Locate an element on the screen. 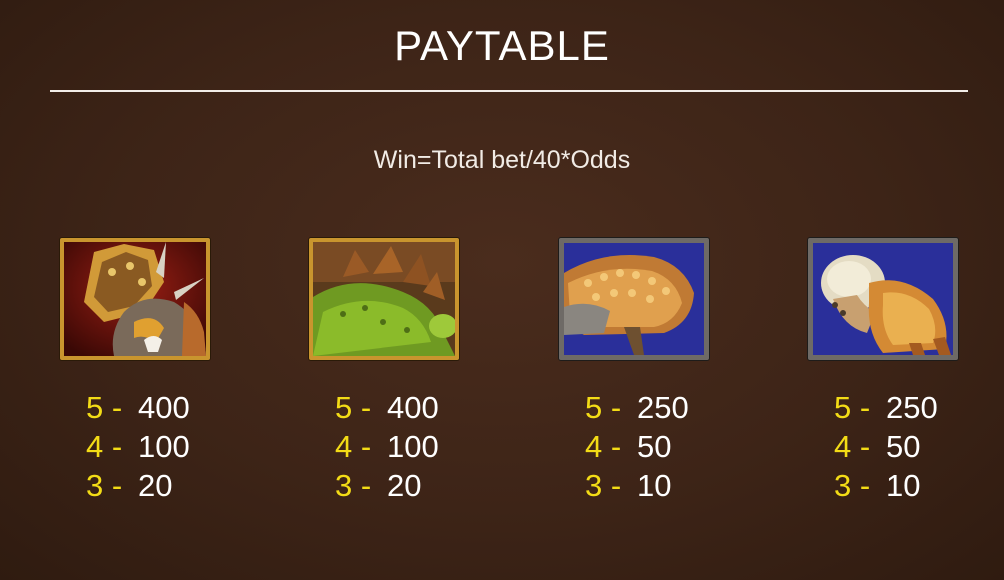  win-formula: Win=Total bet/40*Odds is located at coordinates (502, 160).